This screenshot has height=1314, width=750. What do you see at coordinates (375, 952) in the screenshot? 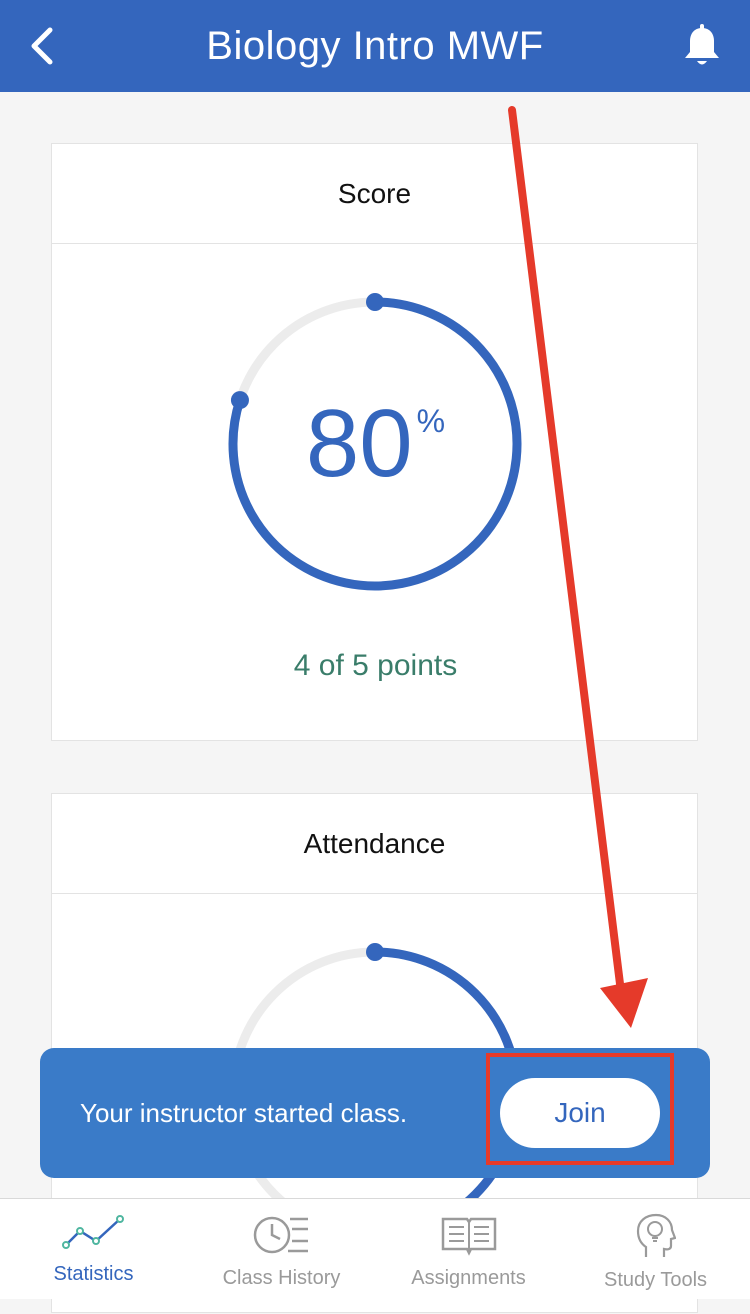
I see `attendance-ring-start-dot` at bounding box center [375, 952].